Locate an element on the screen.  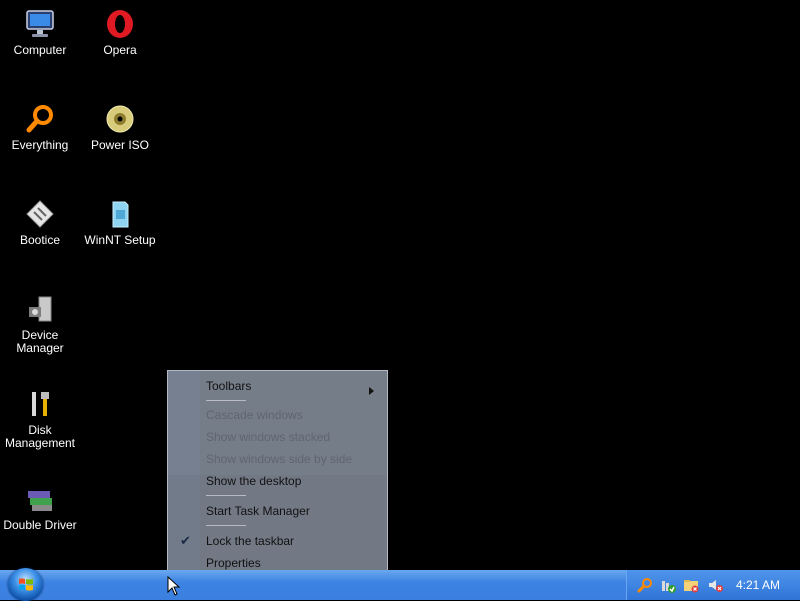
desktop-icon-label: Computer is located at coordinates (40, 50).